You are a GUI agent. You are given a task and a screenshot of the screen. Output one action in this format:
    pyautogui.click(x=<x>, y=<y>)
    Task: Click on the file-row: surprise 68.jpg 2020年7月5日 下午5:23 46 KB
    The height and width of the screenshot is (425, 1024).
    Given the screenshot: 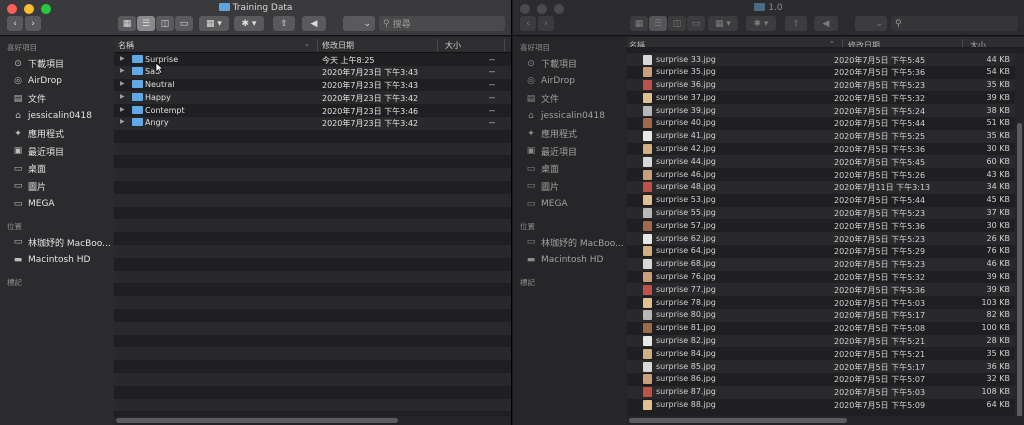 What is the action you would take?
    pyautogui.click(x=825, y=264)
    